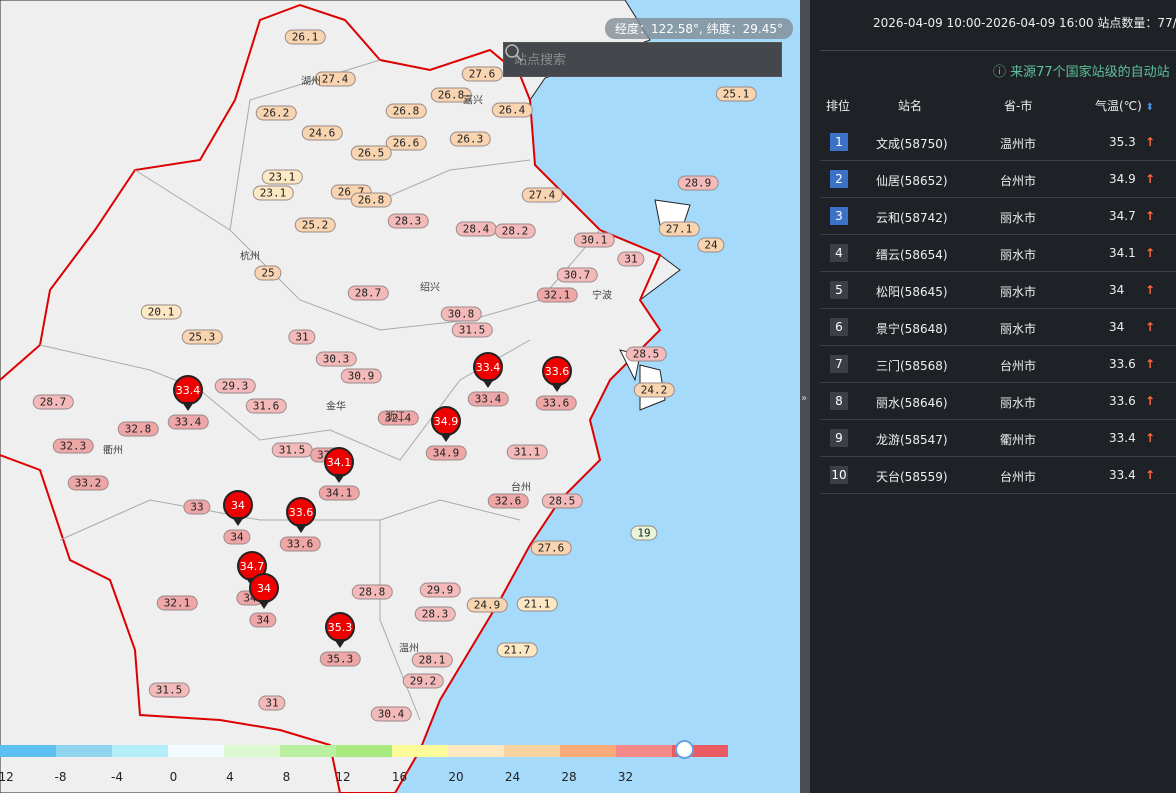 Image resolution: width=1176 pixels, height=793 pixels. I want to click on ranking-row: 4 缙云(58654) 丽水市 34.1 ↑, so click(998, 253).